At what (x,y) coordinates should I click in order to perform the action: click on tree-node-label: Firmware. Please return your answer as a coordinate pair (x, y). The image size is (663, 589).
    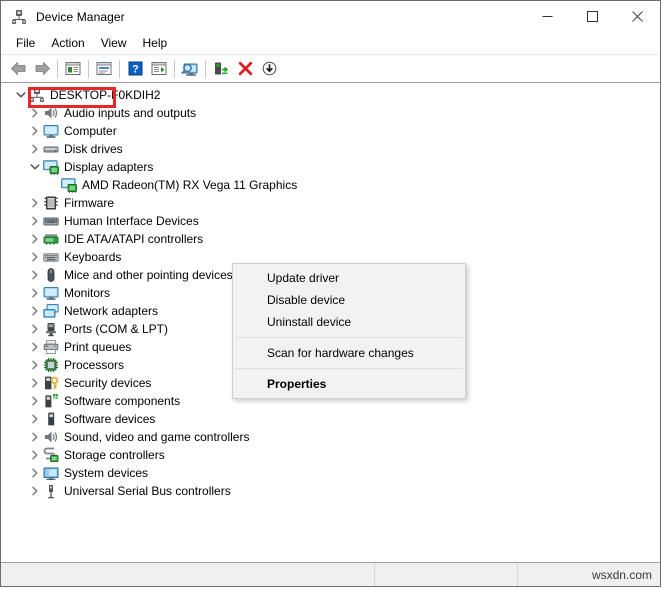
    Looking at the image, I should click on (89, 203).